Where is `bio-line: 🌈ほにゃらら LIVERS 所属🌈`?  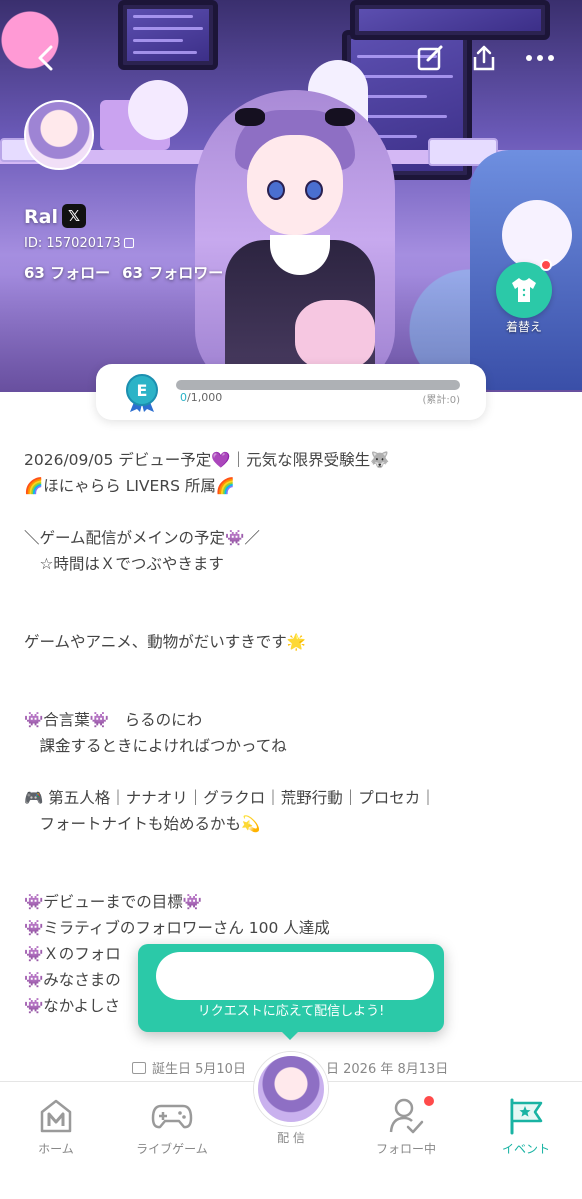 bio-line: 🌈ほにゃらら LIVERS 所属🌈 is located at coordinates (130, 486).